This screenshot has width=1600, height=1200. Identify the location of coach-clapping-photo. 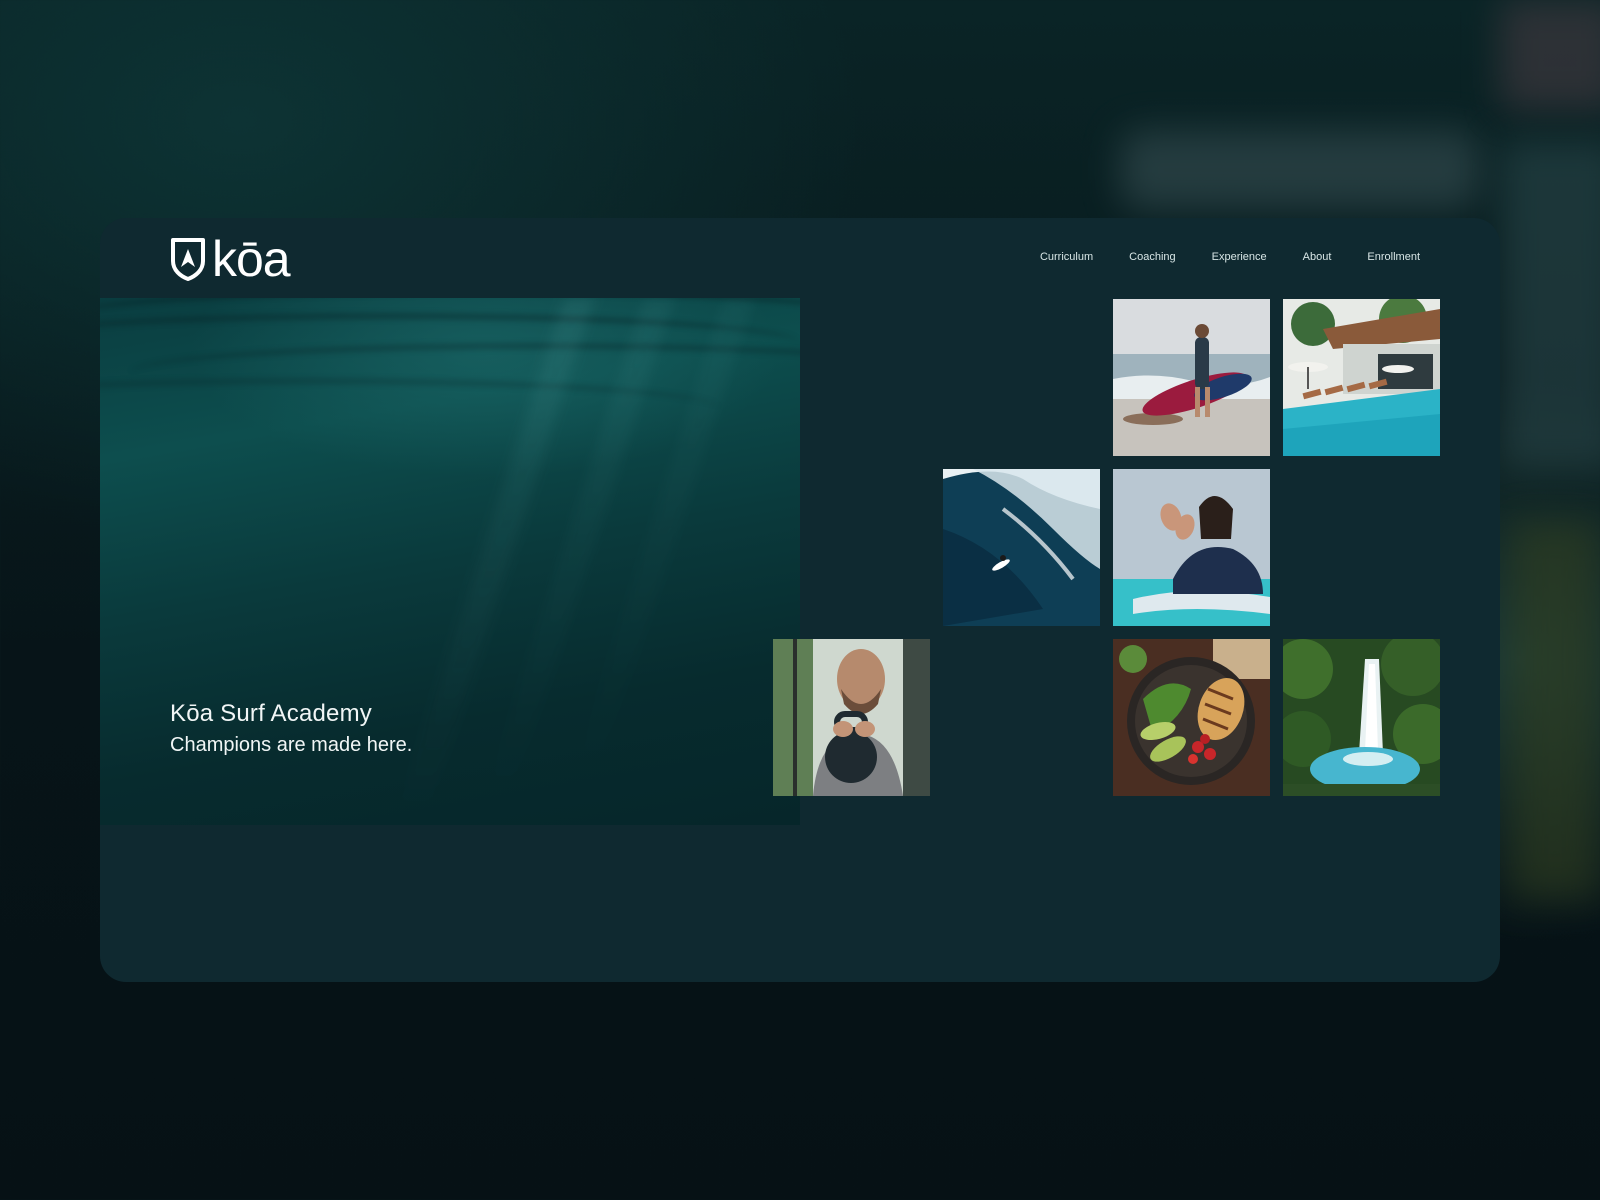
(1191, 547).